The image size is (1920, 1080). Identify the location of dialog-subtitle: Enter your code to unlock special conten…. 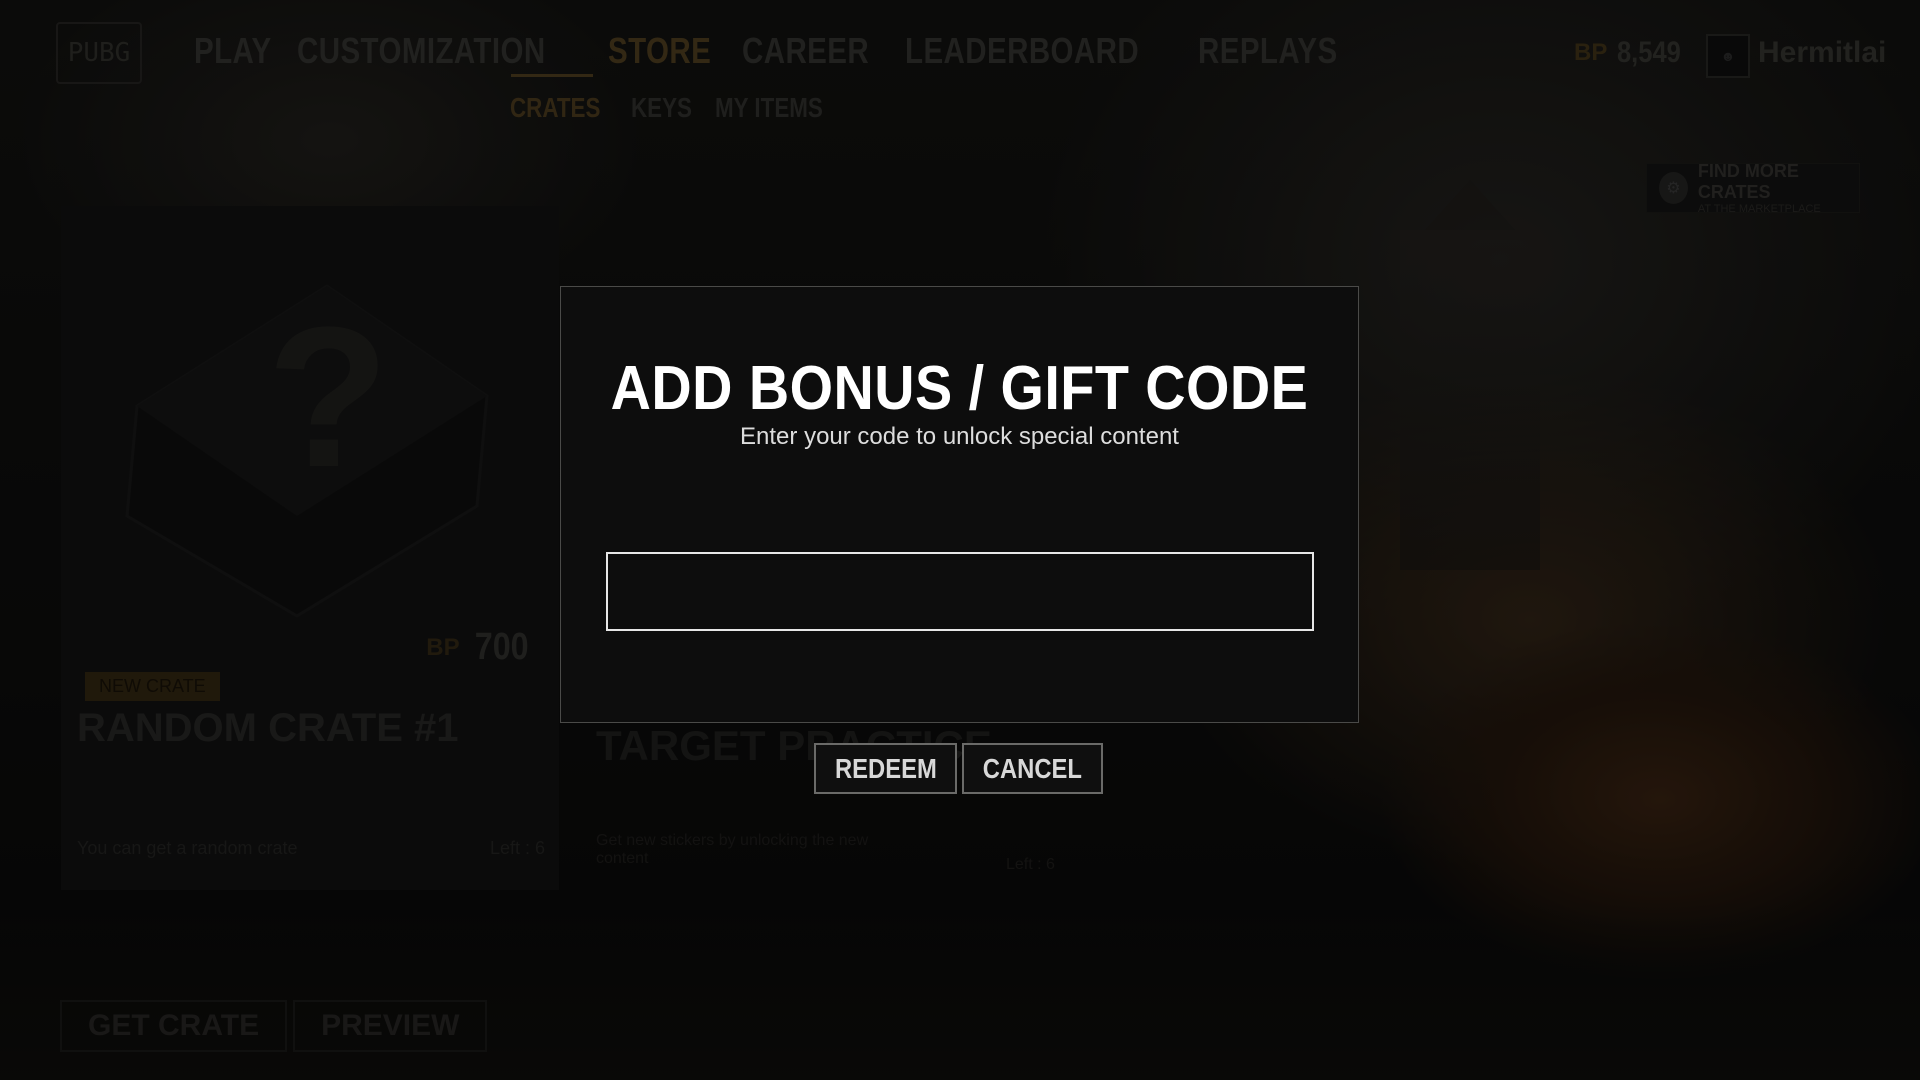
(959, 436).